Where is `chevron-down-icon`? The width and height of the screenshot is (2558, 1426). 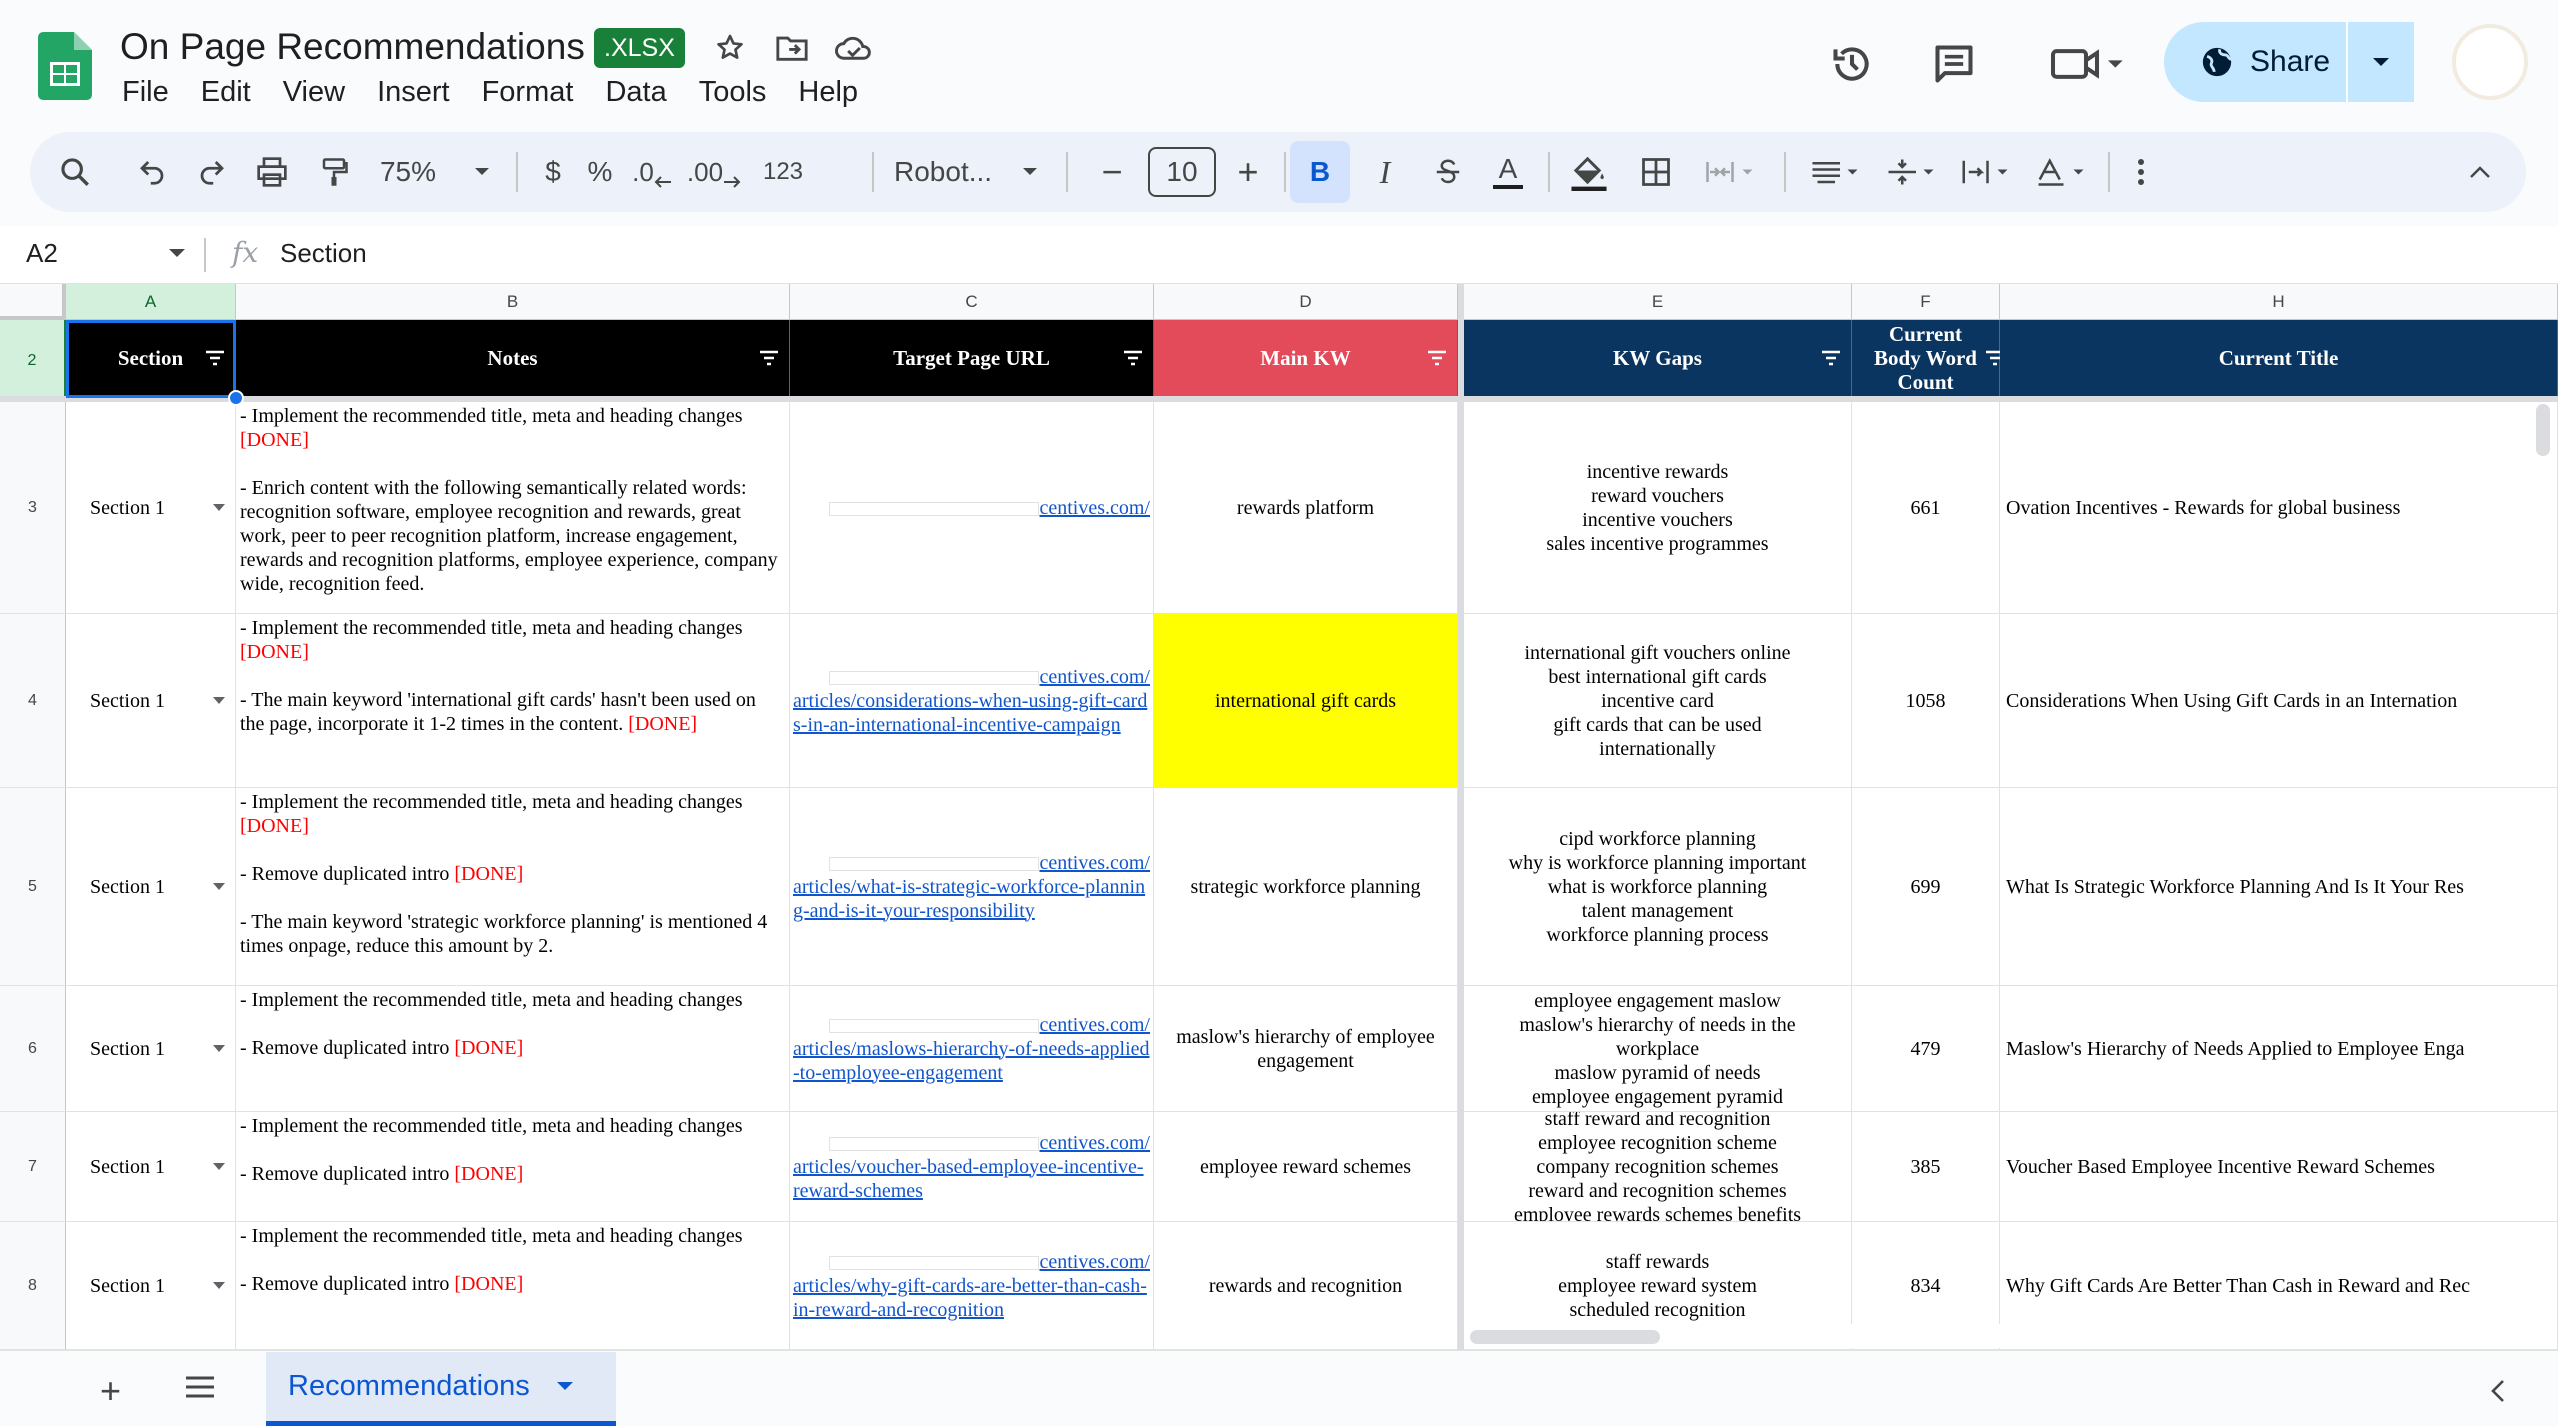 chevron-down-icon is located at coordinates (177, 254).